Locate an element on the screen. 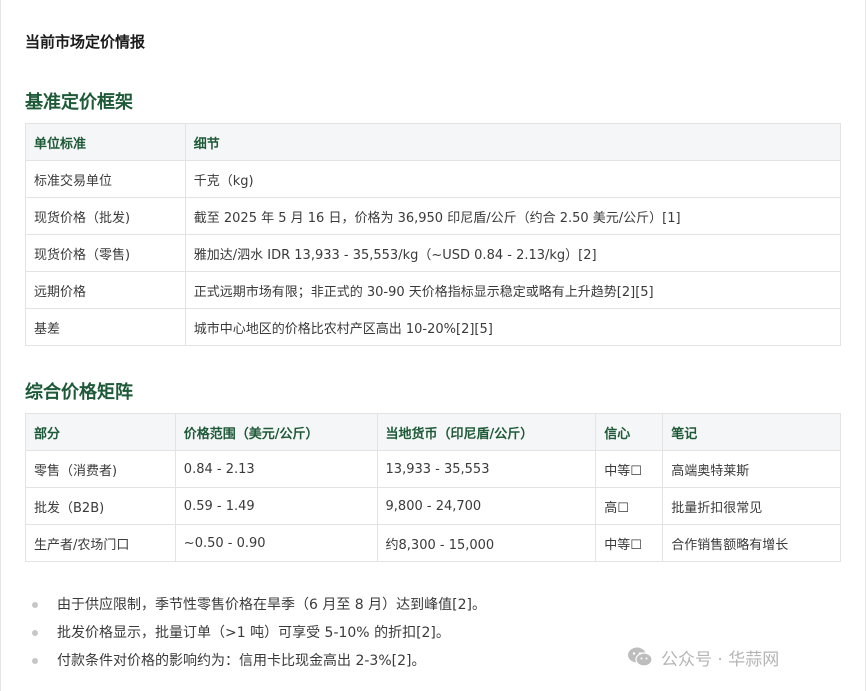 The width and height of the screenshot is (866, 691). table-cell: 9,800 - 24,700 is located at coordinates (486, 506).